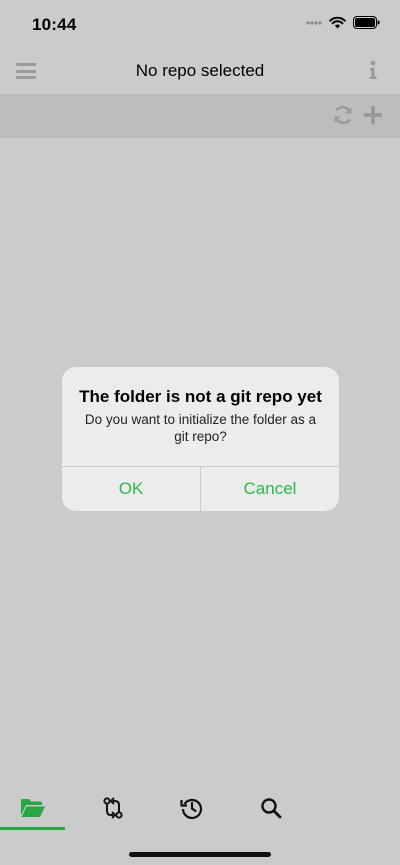  Describe the element at coordinates (200, 854) in the screenshot. I see `home-indicator` at that location.